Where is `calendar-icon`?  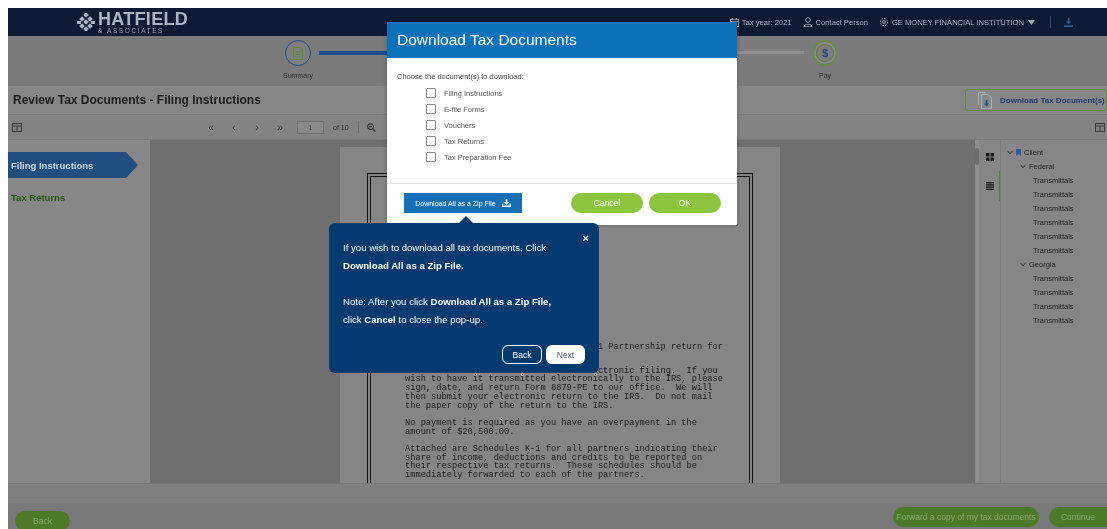
calendar-icon is located at coordinates (734, 22).